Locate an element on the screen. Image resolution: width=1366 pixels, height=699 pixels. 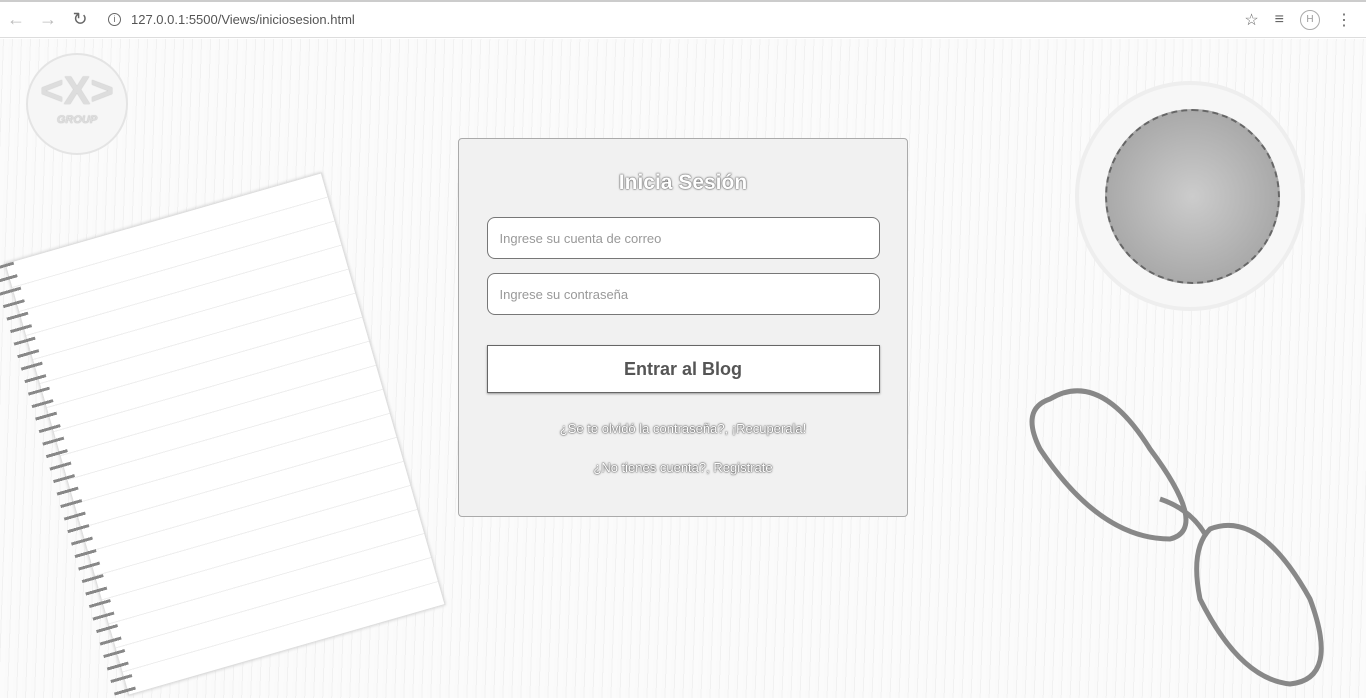
glasses-image is located at coordinates (1176, 537).